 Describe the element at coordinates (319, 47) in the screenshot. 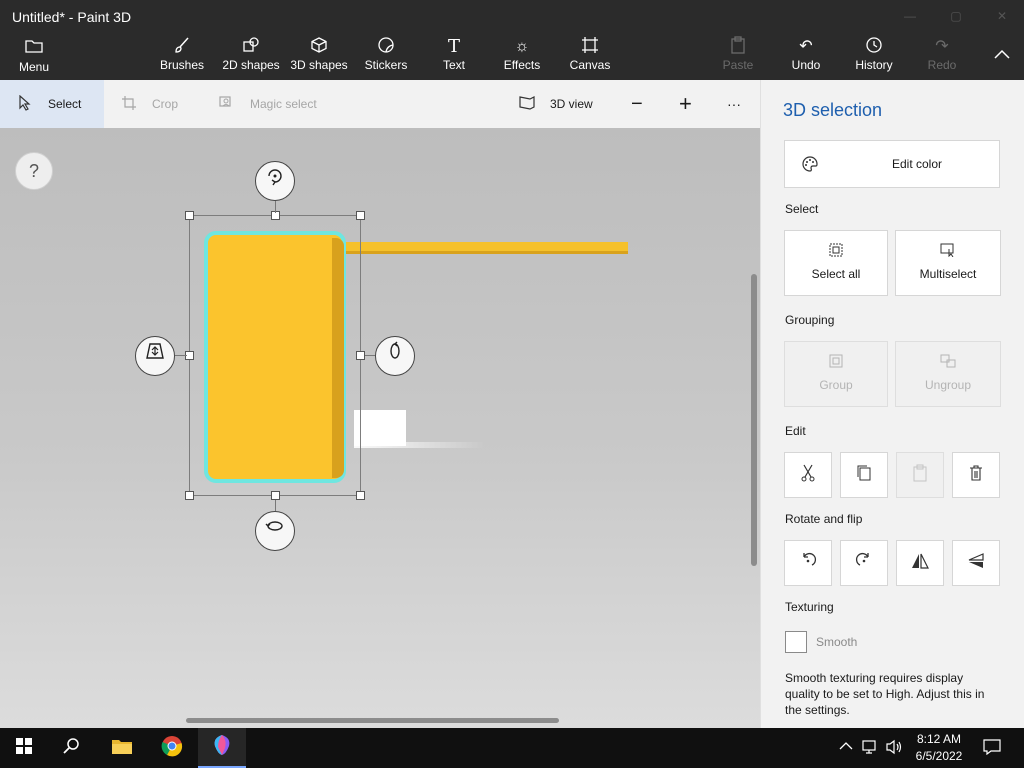

I see `cube-icon` at that location.